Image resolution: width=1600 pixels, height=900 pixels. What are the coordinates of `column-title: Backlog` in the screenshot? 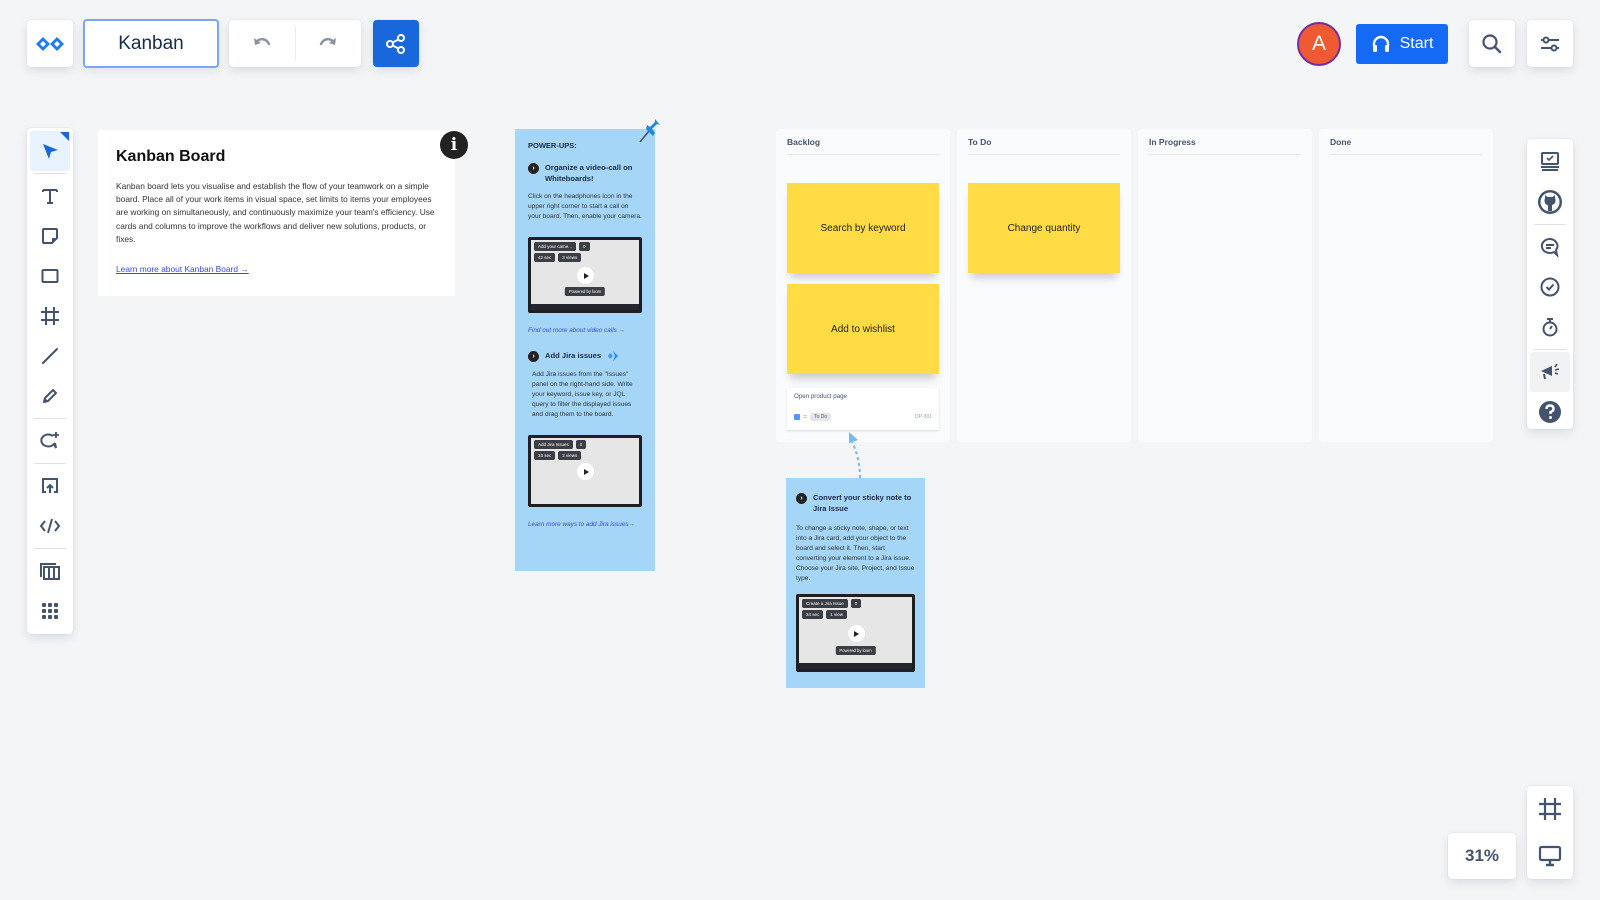 It's located at (863, 146).